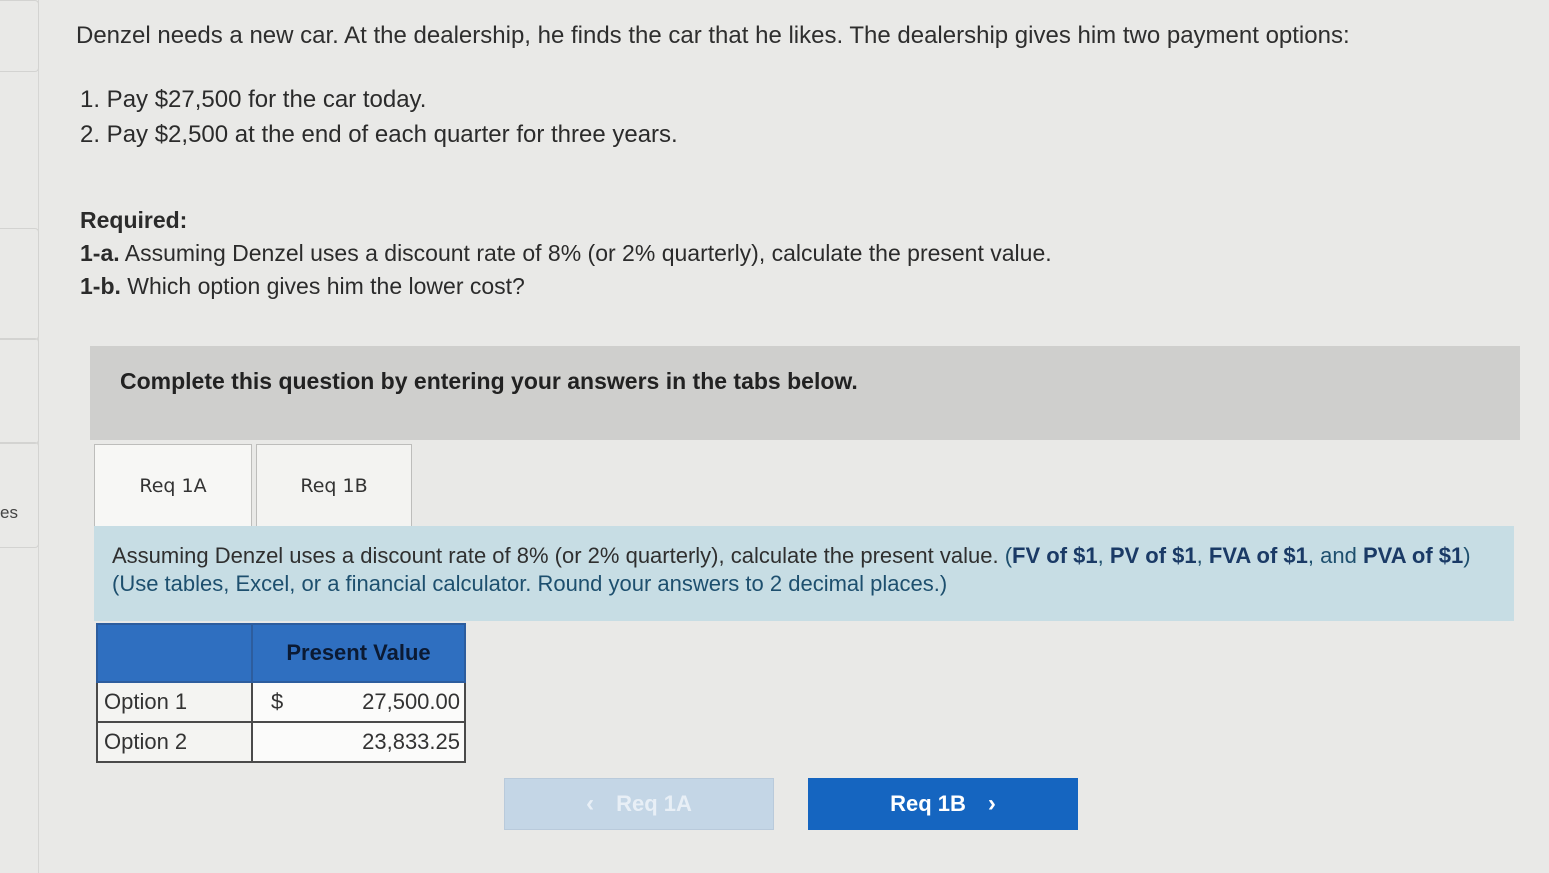 The width and height of the screenshot is (1549, 873). What do you see at coordinates (358, 702) in the screenshot?
I see `option-1-value-input: $ 27,500.00` at bounding box center [358, 702].